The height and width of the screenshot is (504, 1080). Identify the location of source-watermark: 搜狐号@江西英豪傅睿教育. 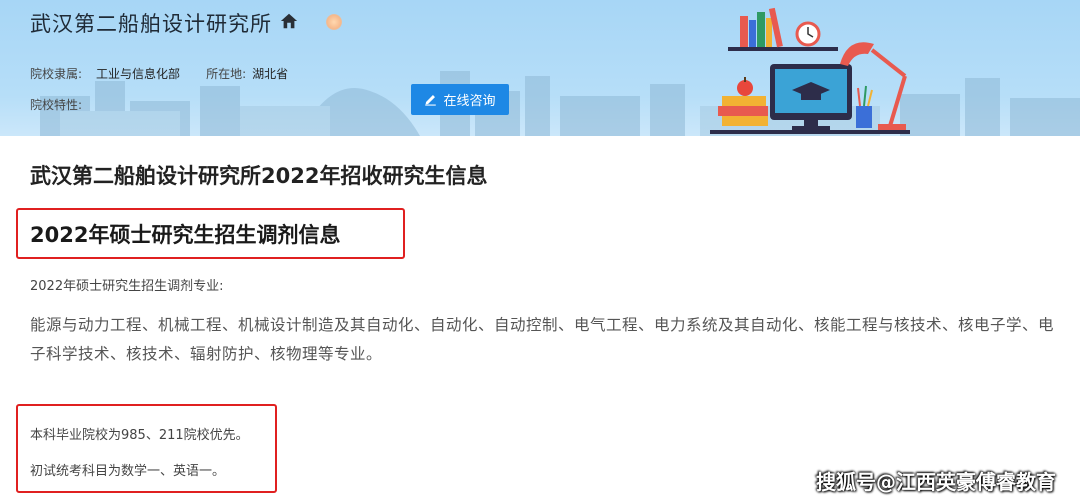
(936, 482).